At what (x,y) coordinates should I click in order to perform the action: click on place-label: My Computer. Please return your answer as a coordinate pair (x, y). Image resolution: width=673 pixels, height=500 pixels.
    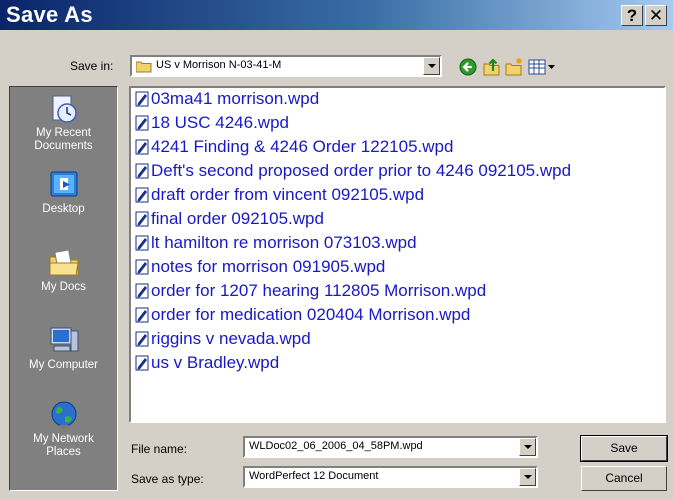
    Looking at the image, I should click on (63, 365).